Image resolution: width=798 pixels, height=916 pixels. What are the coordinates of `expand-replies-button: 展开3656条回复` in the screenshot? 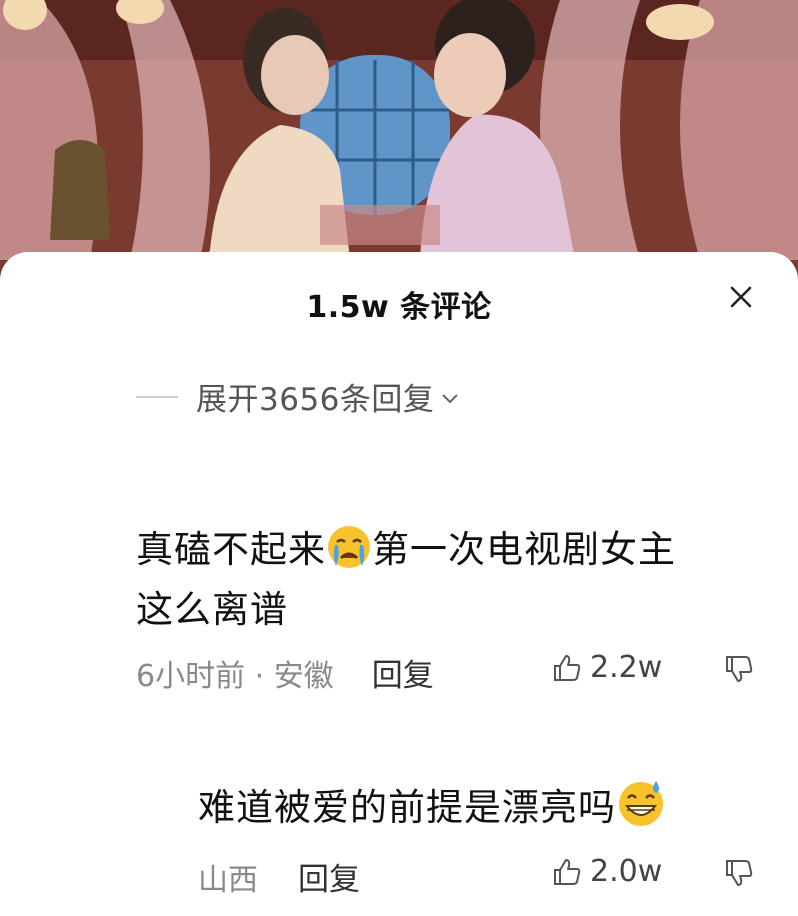 It's located at (298, 396).